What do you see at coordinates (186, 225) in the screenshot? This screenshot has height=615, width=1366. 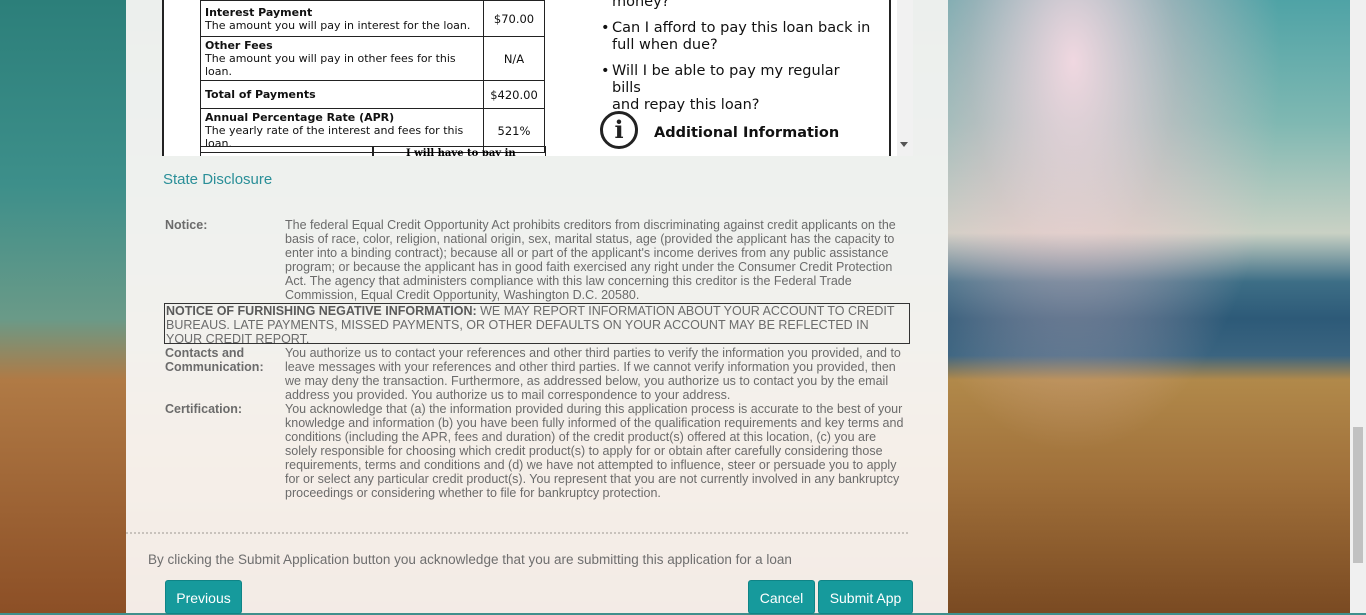 I see `notice-label: Notice:` at bounding box center [186, 225].